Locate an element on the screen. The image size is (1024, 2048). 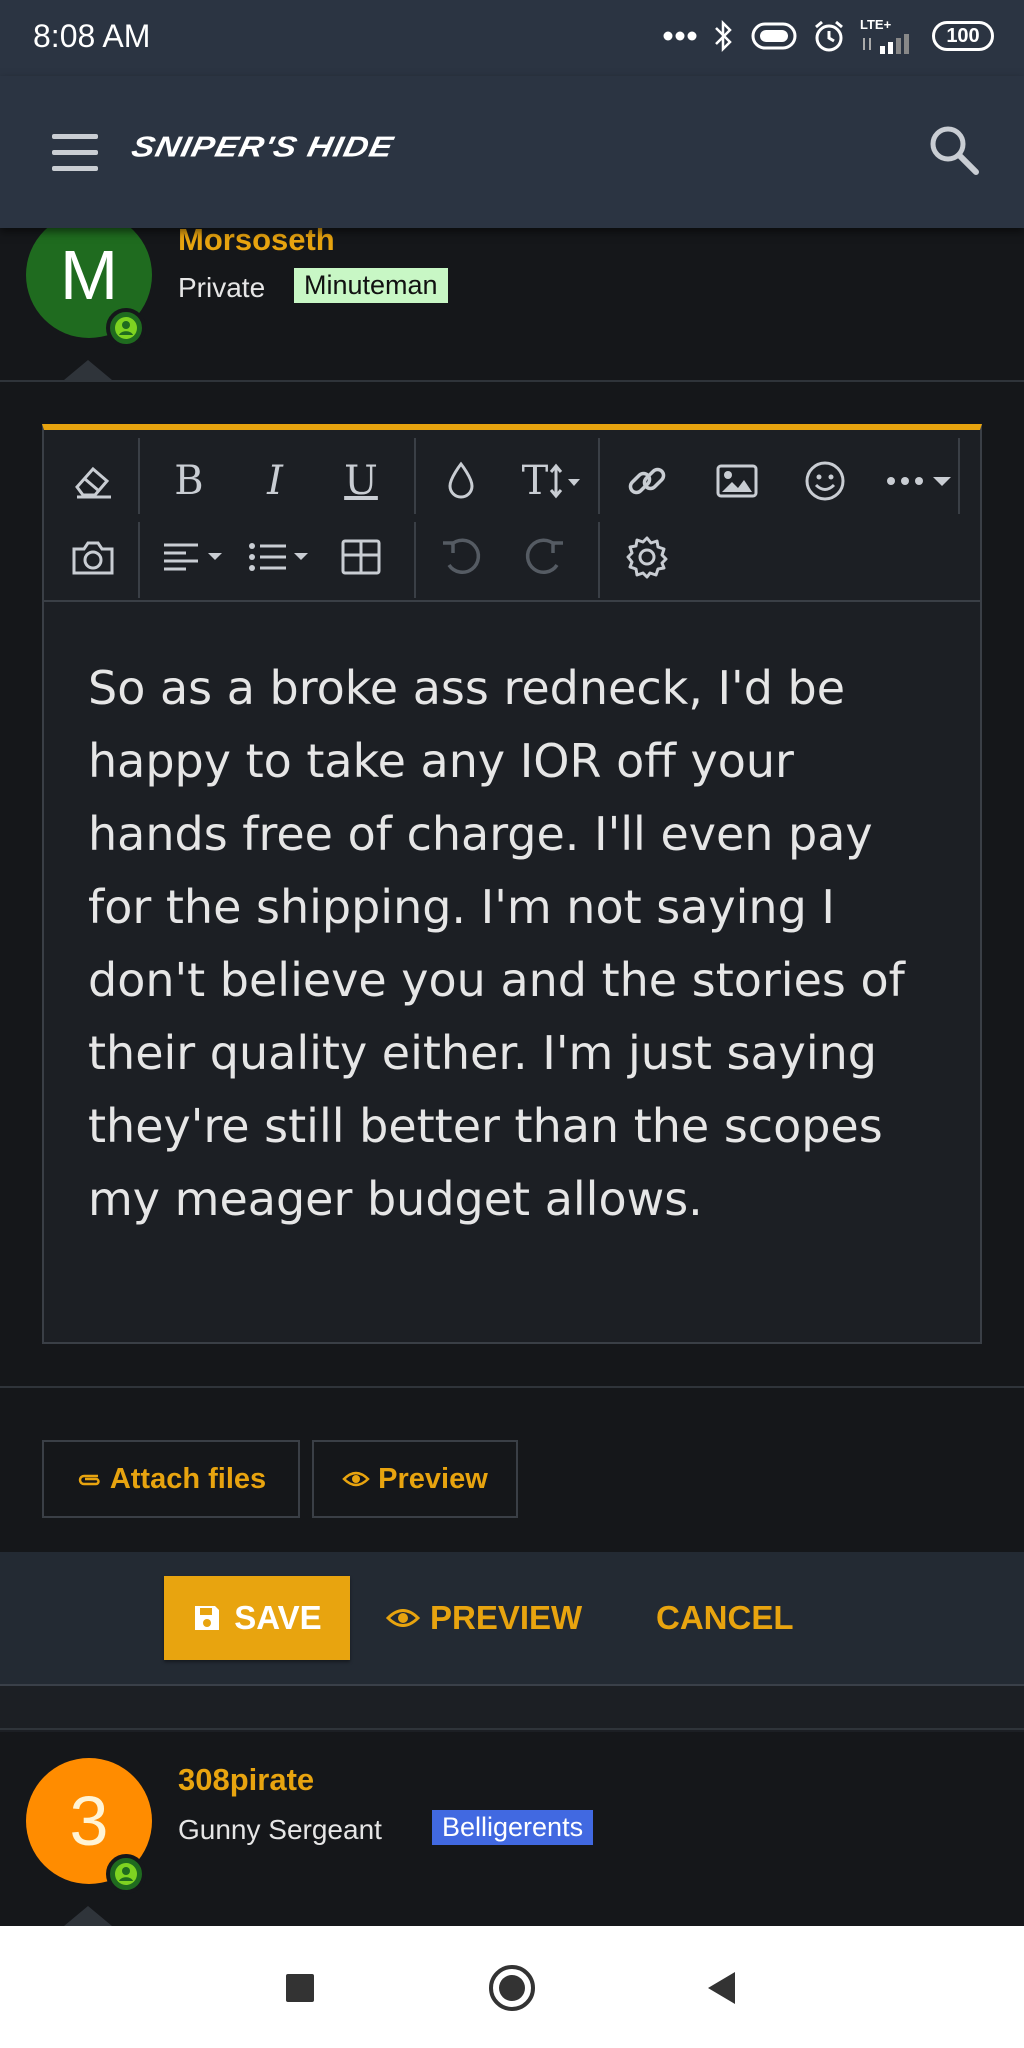
search-icon is located at coordinates (954, 150).